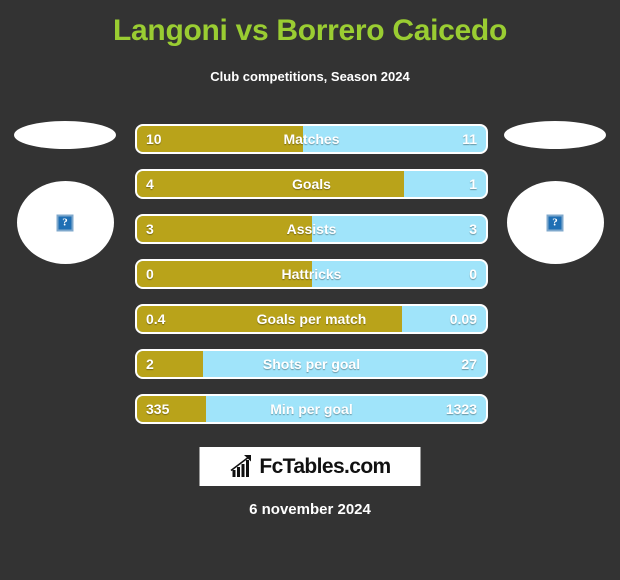 This screenshot has height=580, width=620. I want to click on home-player-avatar: ?, so click(65, 222).